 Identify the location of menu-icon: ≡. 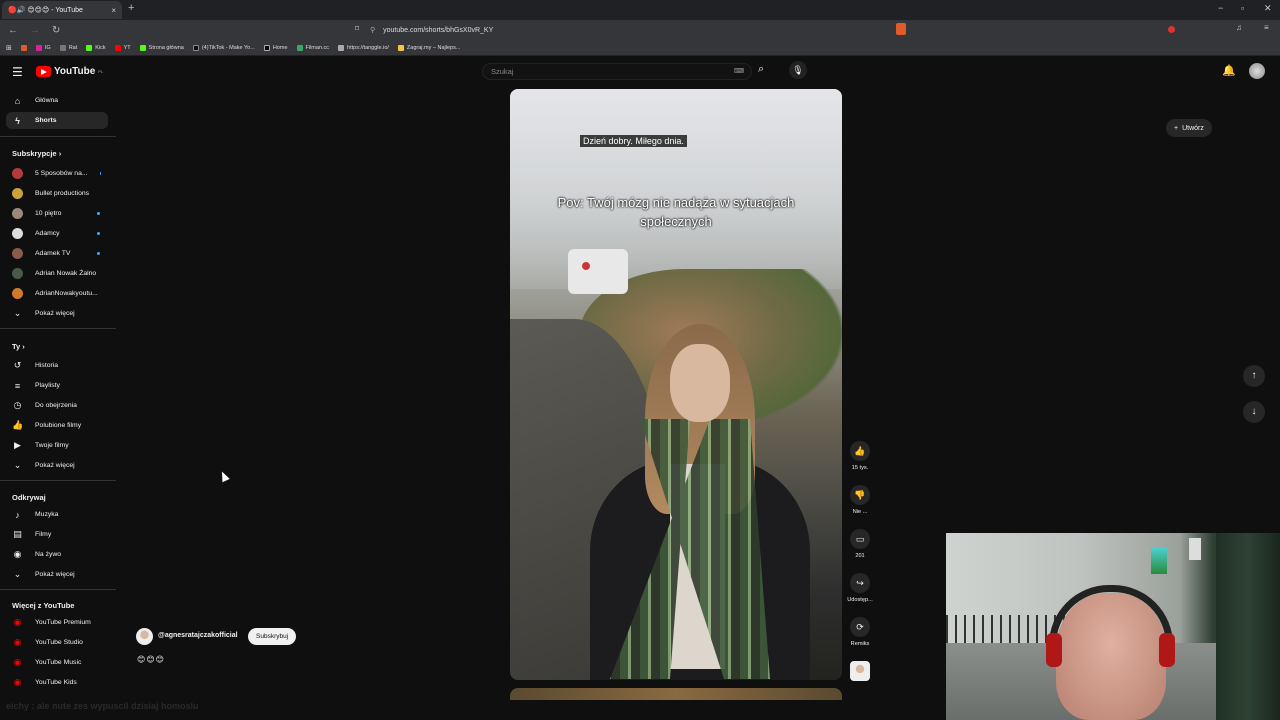
(1266, 27).